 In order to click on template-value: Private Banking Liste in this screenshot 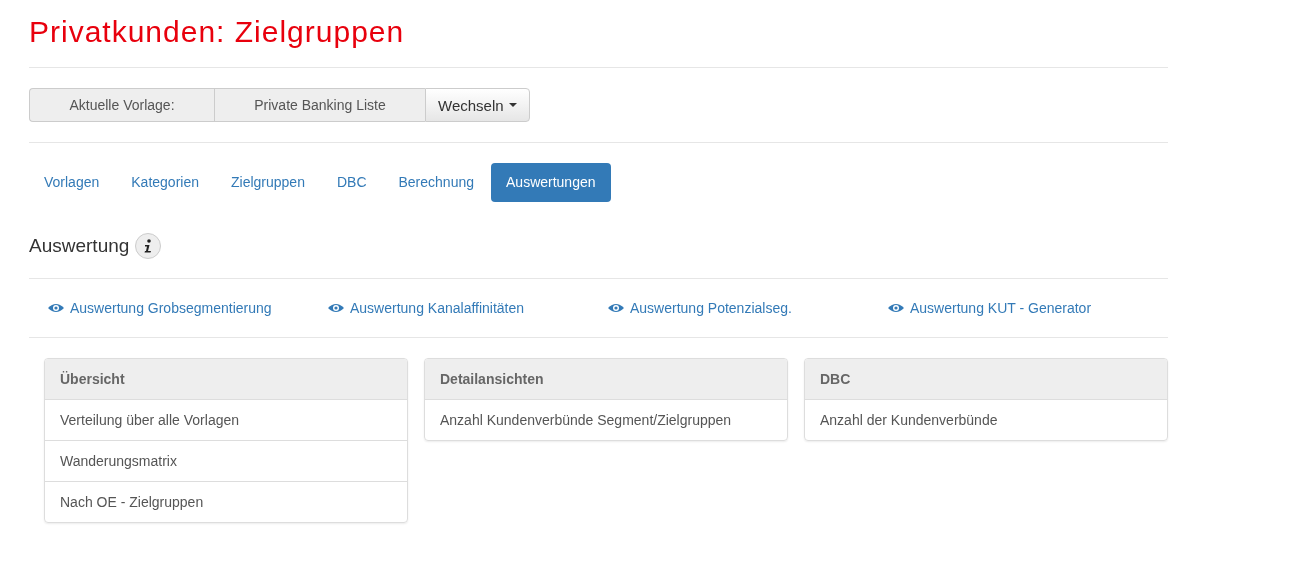, I will do `click(319, 105)`.